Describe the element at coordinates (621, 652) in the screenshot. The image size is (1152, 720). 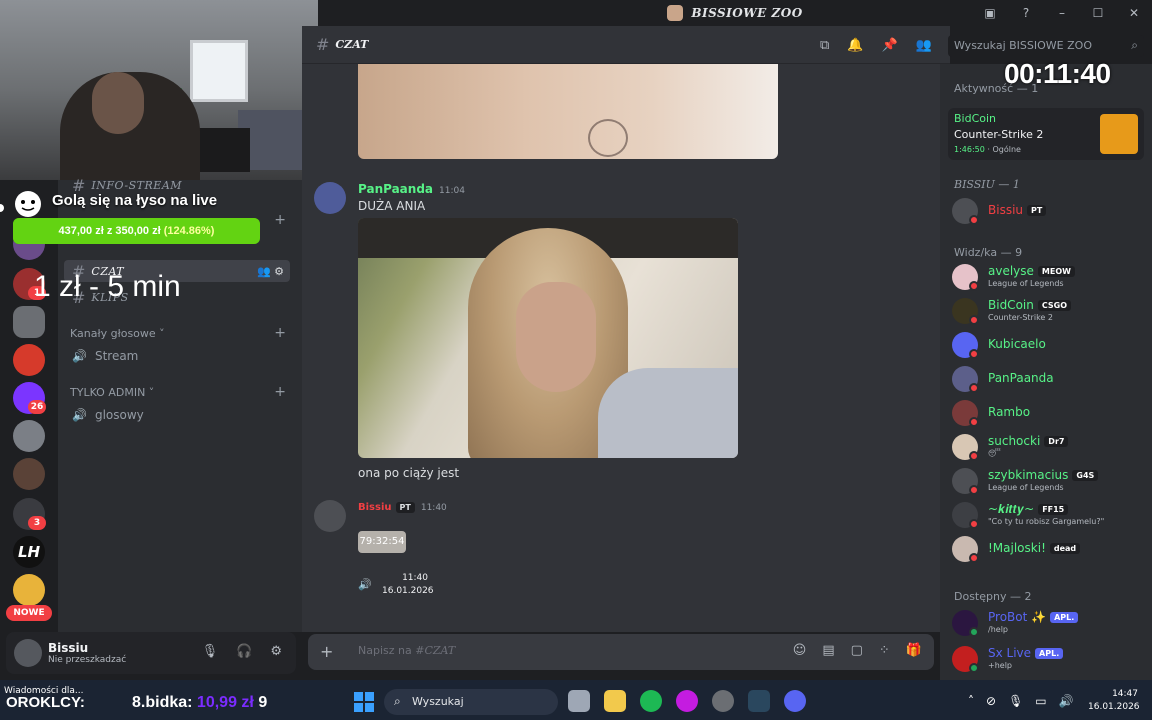
I see `message-input: + Napisz na #CZAT ☺ ▤ ▢ ⁘ 🎁` at that location.